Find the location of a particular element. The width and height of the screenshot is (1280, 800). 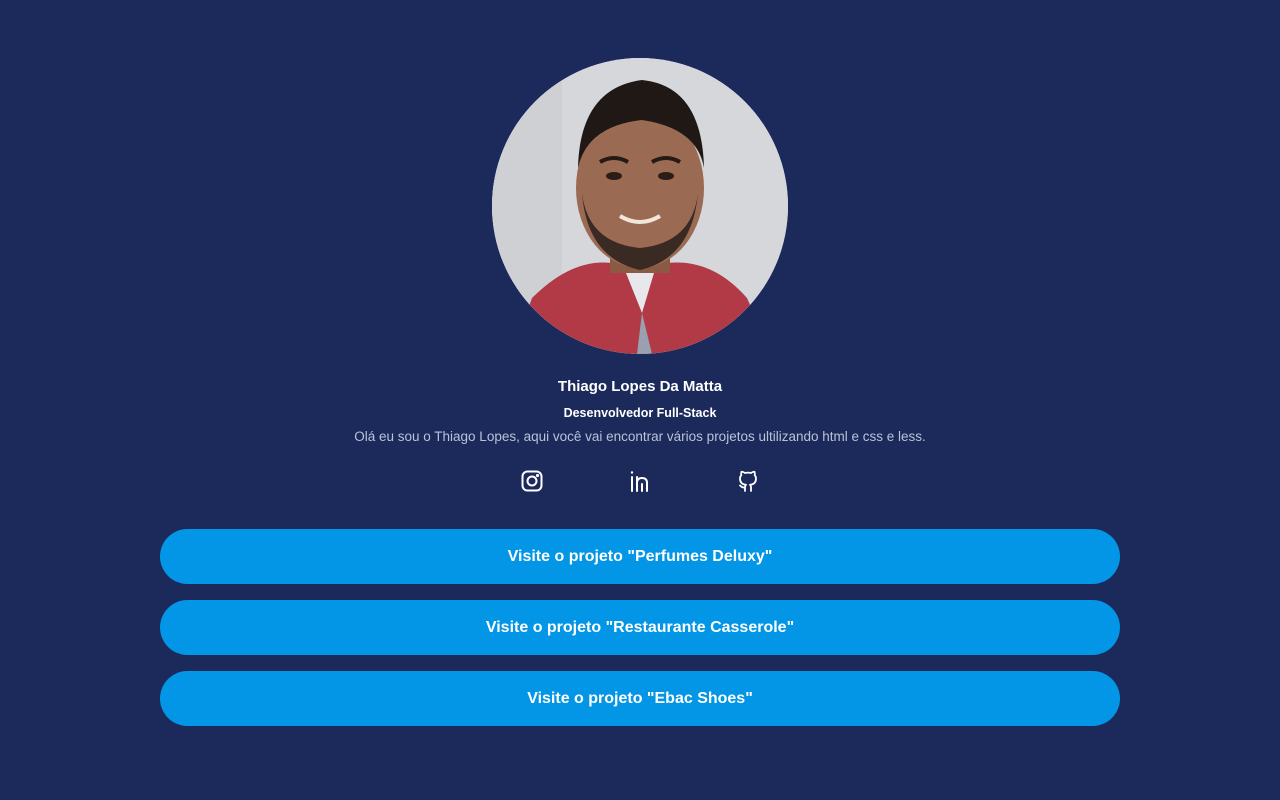

instagram-icon is located at coordinates (532, 481).